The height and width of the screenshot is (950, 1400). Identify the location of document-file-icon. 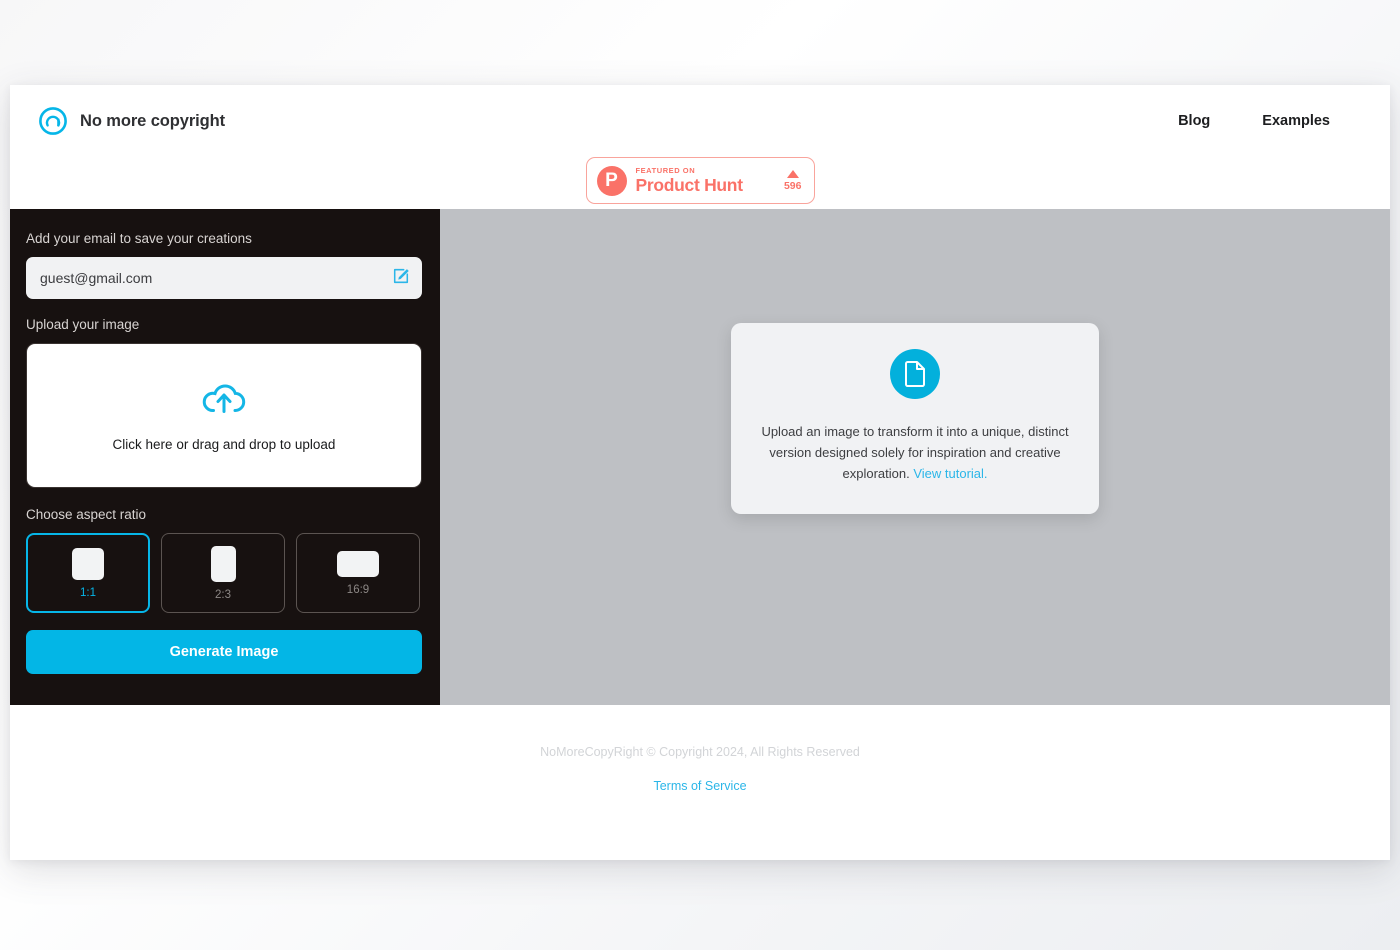
(915, 373).